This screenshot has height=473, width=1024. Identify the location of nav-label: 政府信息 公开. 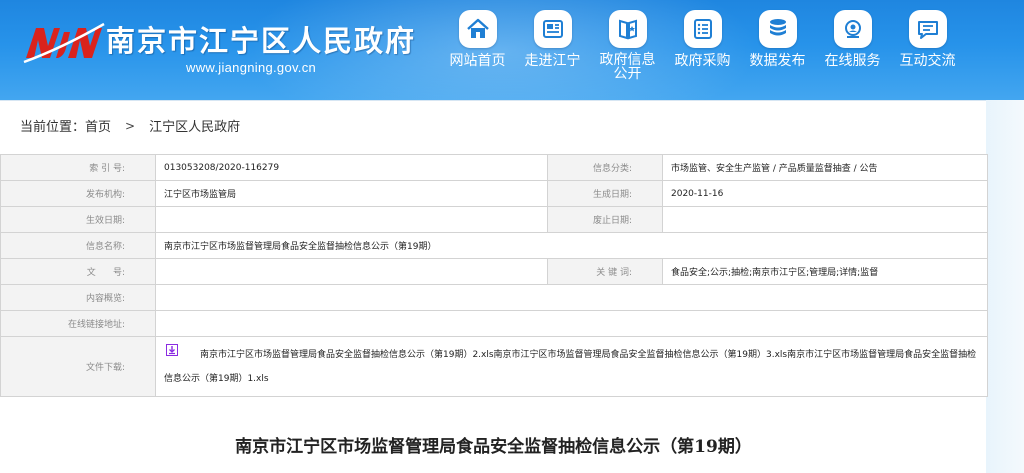
(627, 67).